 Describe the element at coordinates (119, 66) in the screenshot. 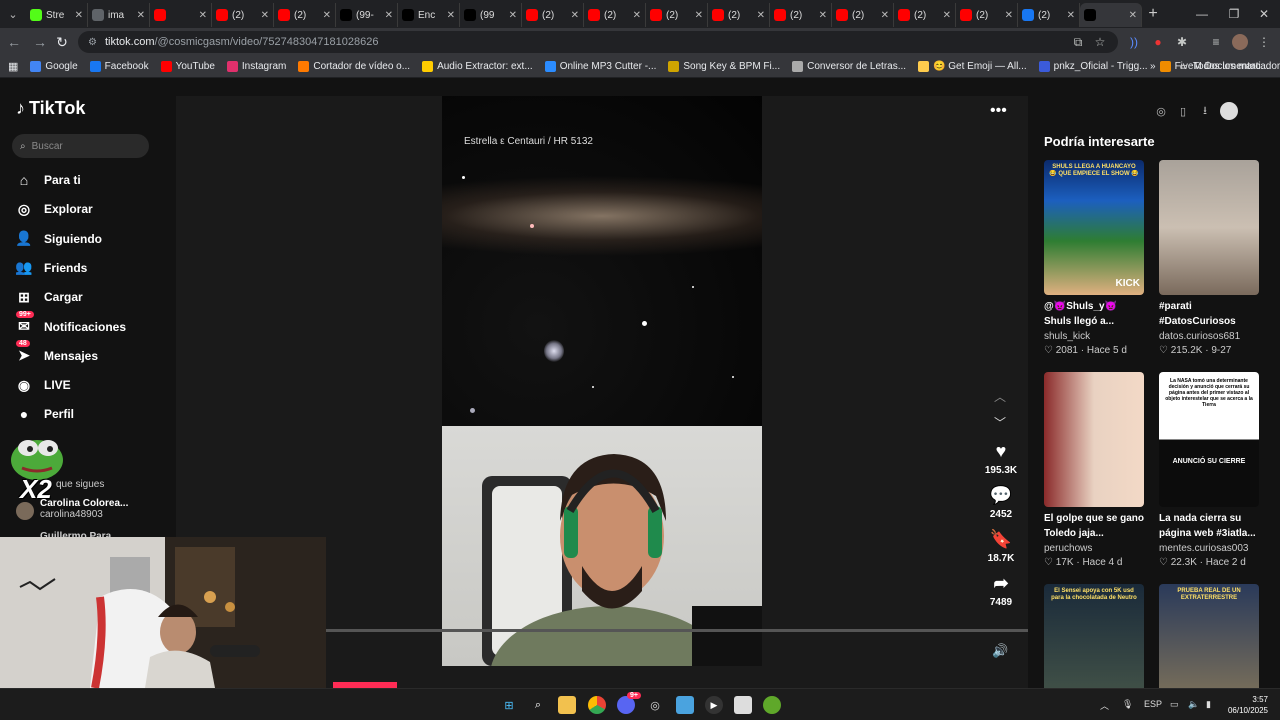

I see `bookmark-item: Facebook` at that location.